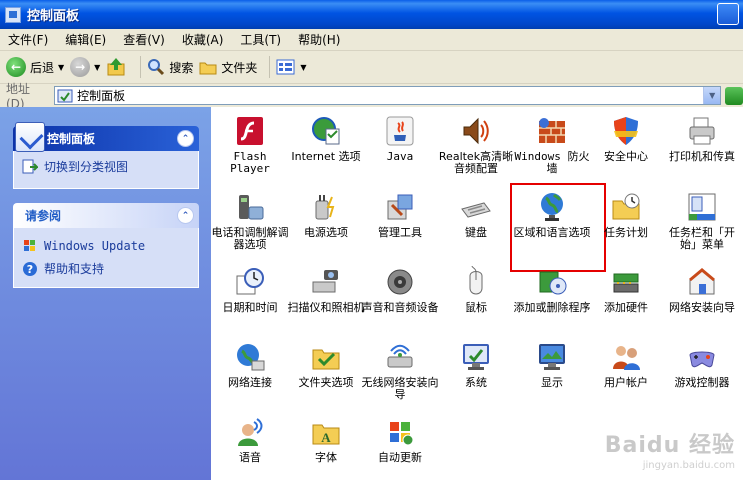  What do you see at coordinates (669, 445) in the screenshot?
I see `watermark-text: Baidu 经验` at bounding box center [669, 445].